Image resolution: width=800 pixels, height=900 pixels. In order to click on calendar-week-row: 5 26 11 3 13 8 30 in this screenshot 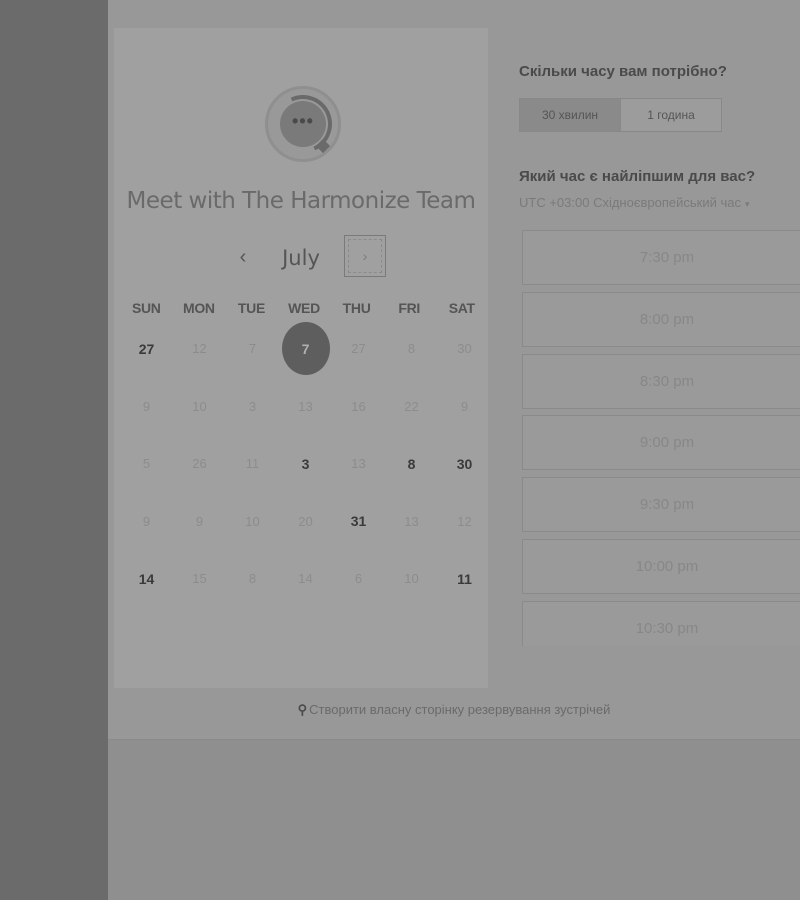, I will do `click(305, 464)`.